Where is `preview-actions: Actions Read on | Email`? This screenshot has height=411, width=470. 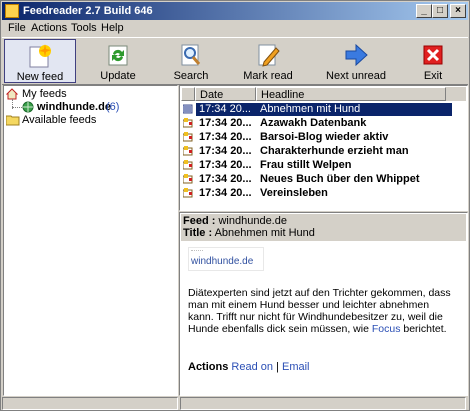
preview-actions: Actions Read on | Email is located at coordinates (249, 367).